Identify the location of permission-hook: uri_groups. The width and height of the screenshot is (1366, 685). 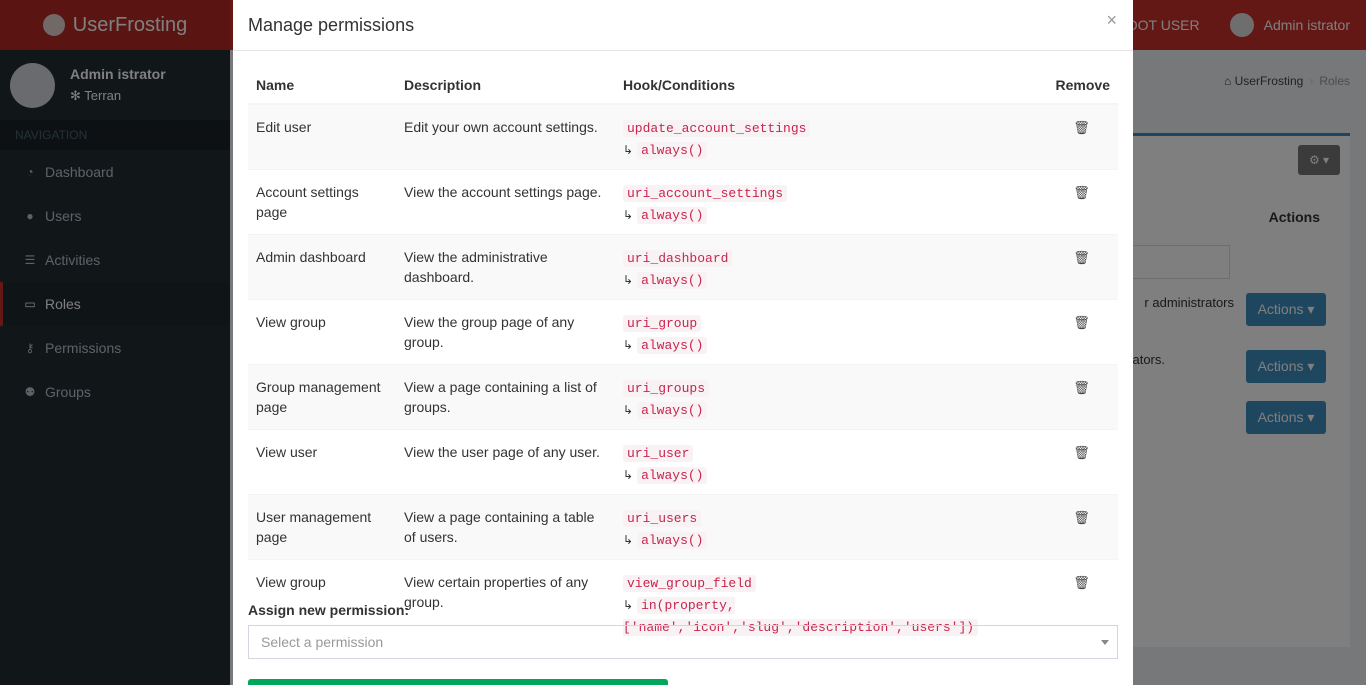
(666, 388).